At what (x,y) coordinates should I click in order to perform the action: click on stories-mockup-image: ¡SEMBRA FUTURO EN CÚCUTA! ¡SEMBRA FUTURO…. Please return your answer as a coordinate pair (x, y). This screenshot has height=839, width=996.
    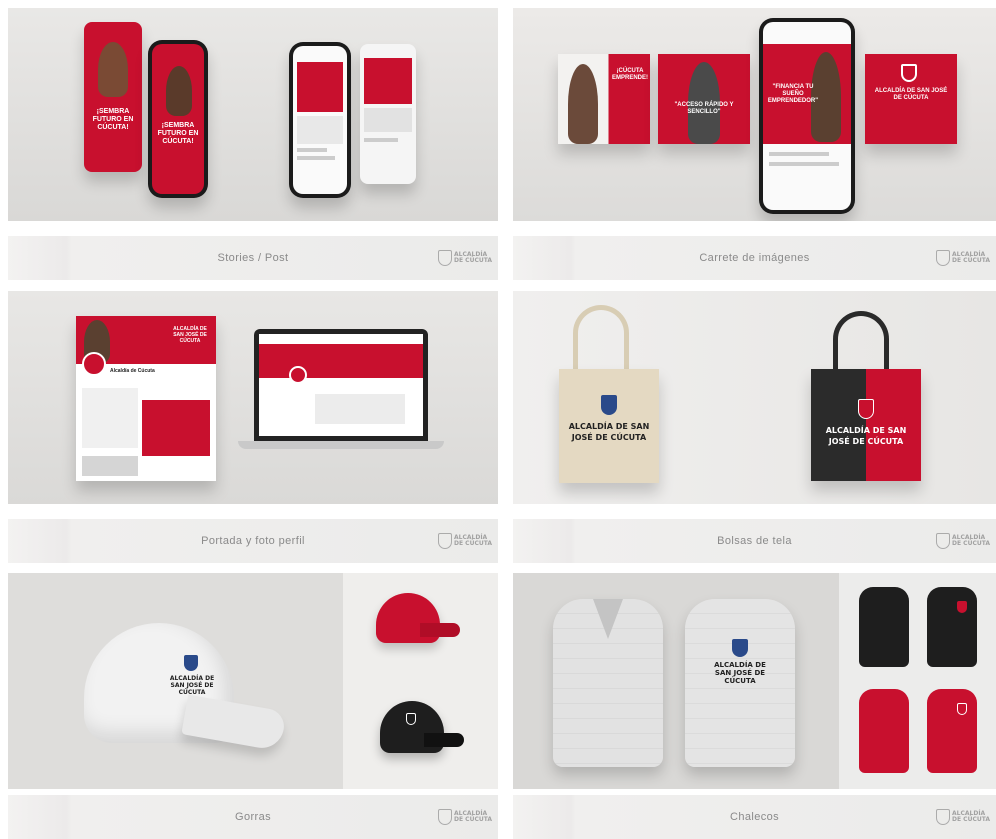
    Looking at the image, I should click on (253, 114).